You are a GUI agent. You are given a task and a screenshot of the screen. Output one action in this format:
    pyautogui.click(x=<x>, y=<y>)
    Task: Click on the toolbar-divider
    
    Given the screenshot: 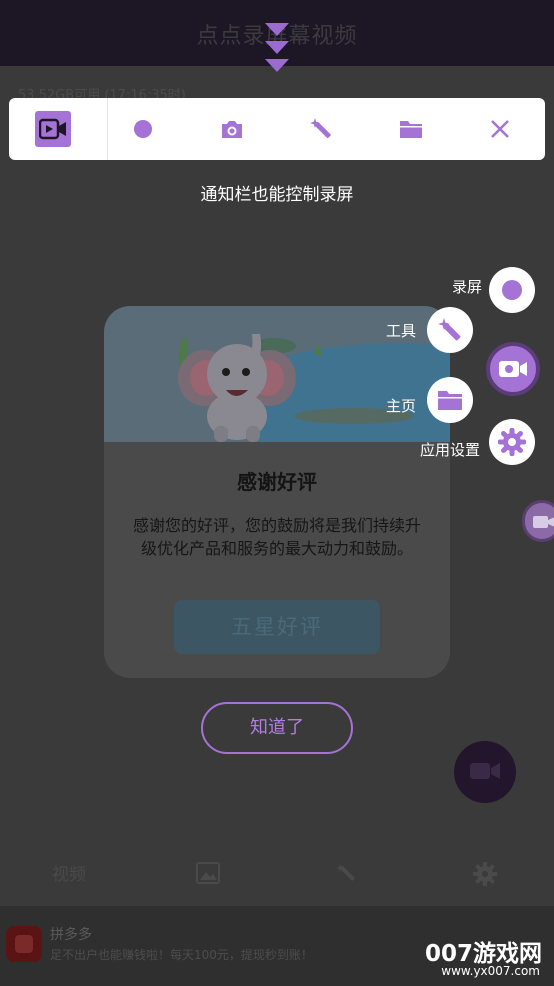 What is the action you would take?
    pyautogui.click(x=107, y=129)
    